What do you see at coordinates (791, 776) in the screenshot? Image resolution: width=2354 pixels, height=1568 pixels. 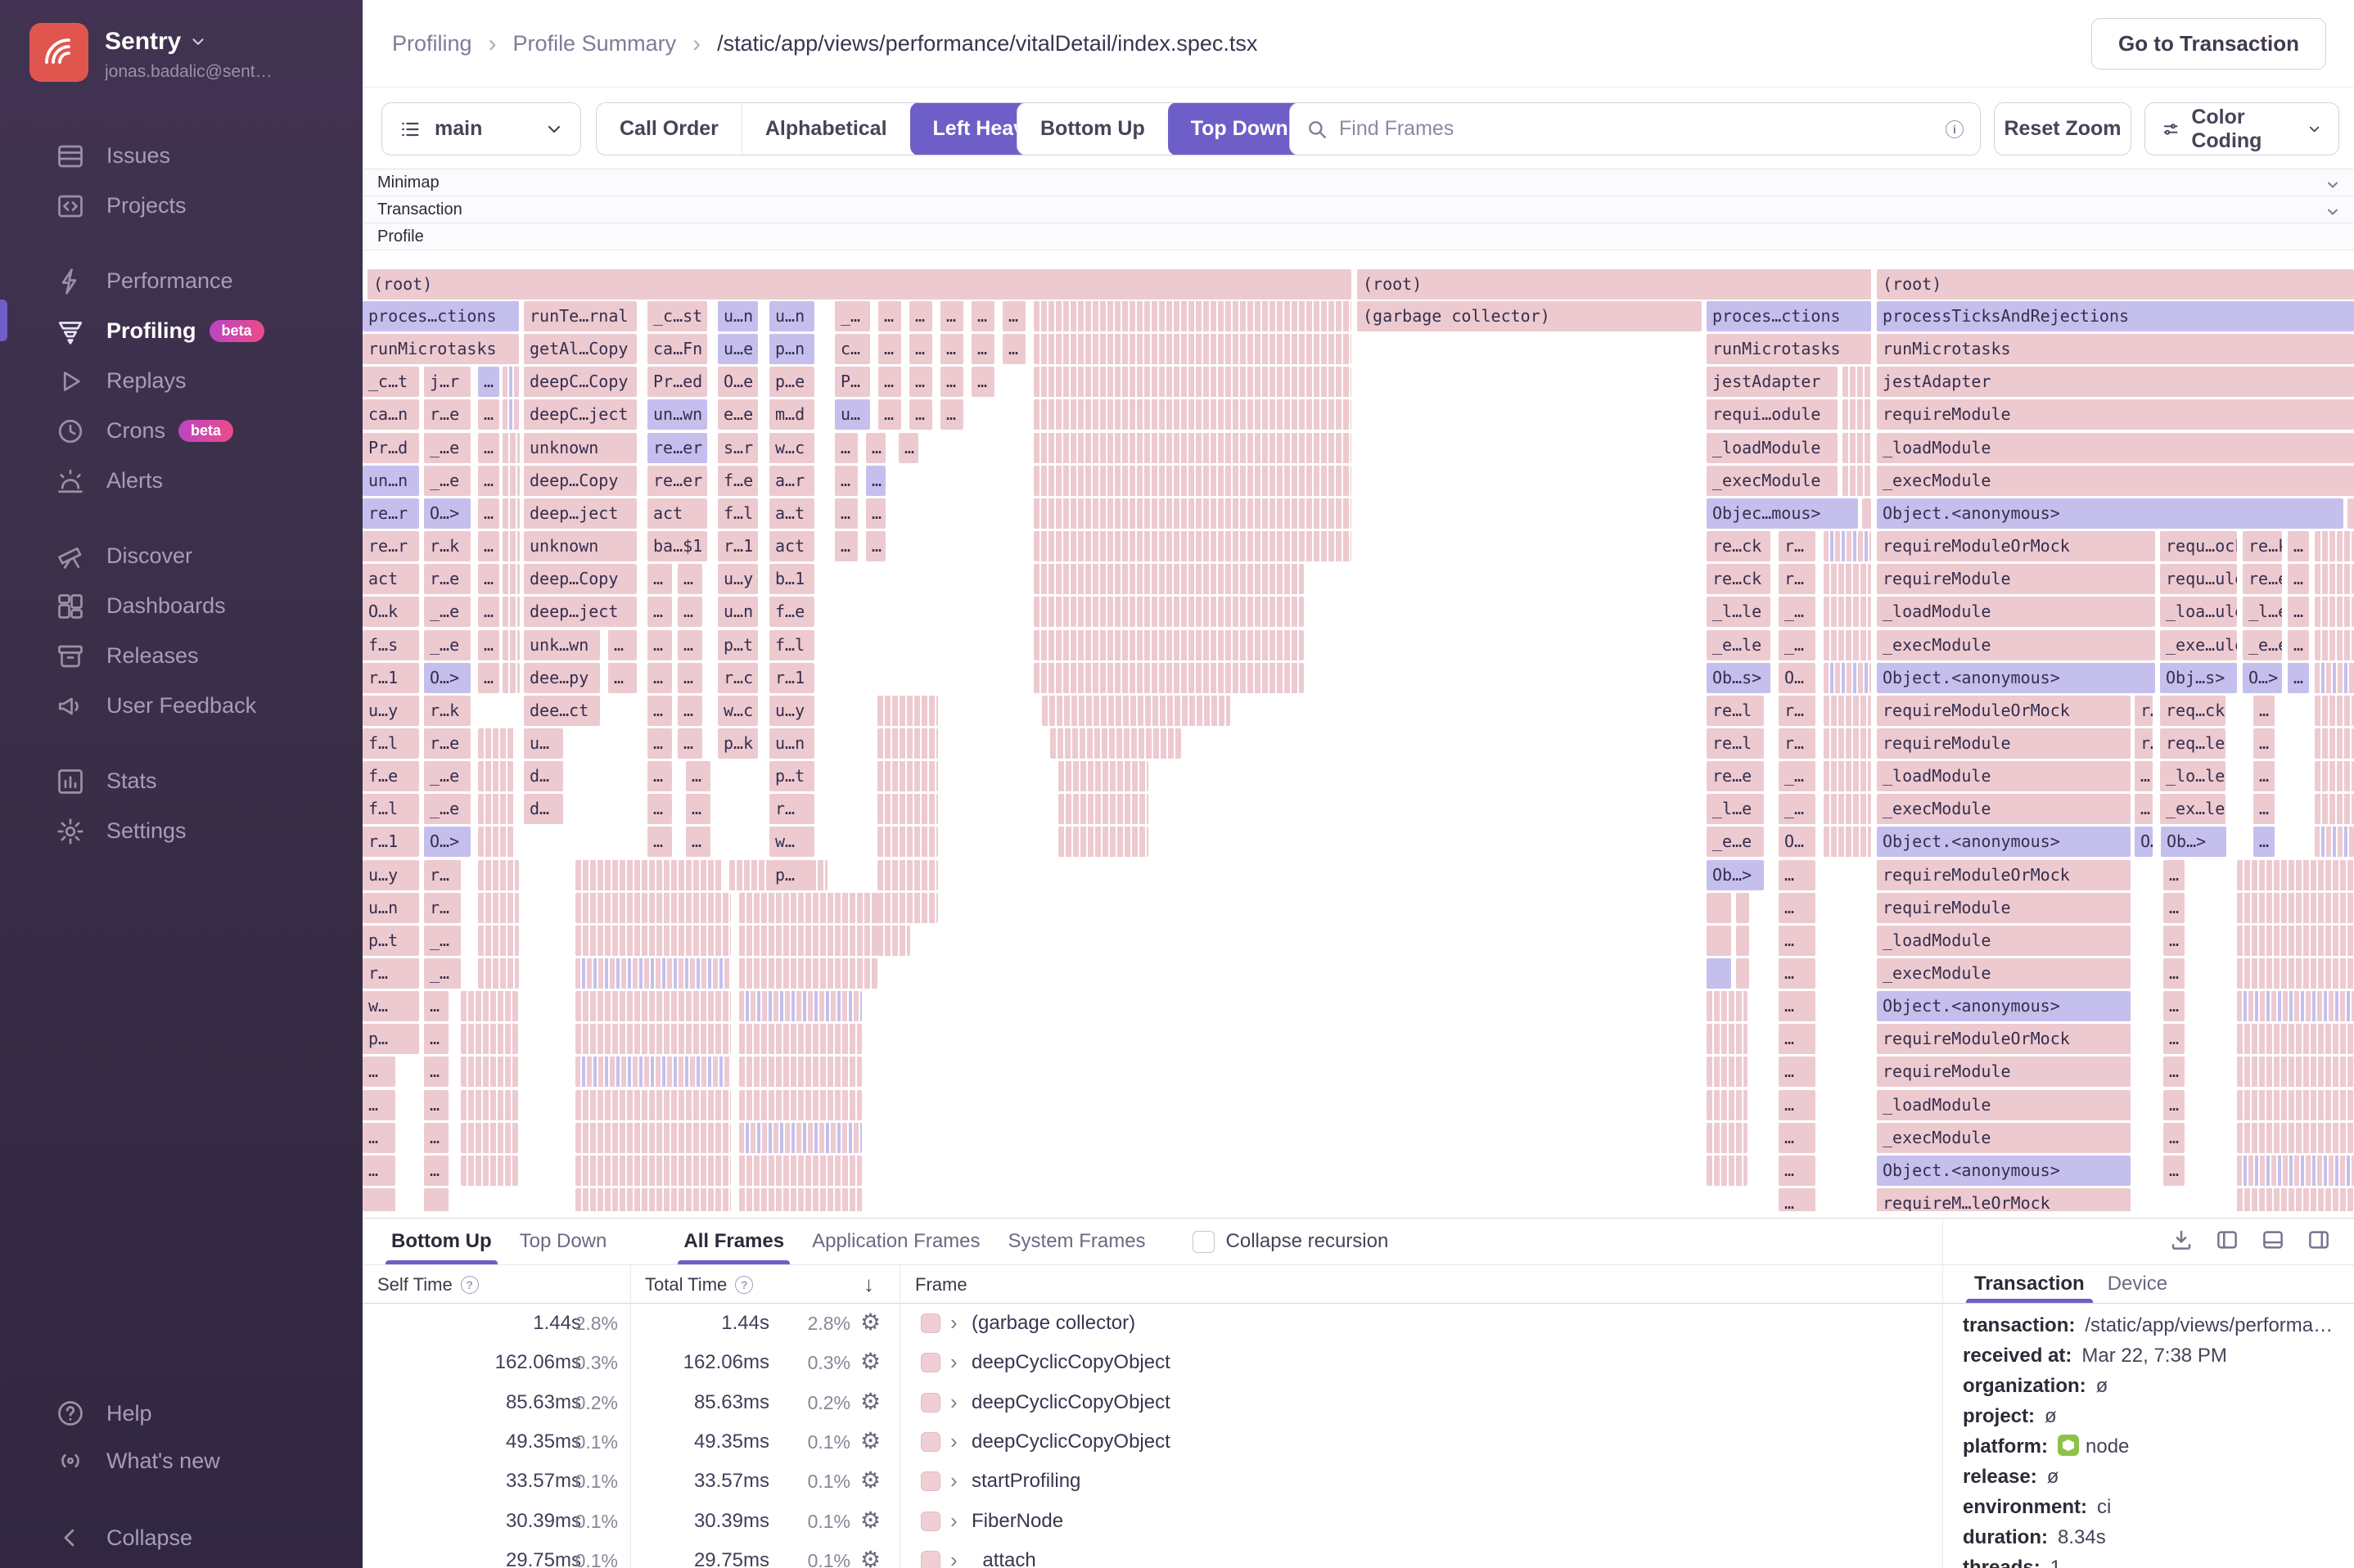 I see `flame-frame: p…t` at bounding box center [791, 776].